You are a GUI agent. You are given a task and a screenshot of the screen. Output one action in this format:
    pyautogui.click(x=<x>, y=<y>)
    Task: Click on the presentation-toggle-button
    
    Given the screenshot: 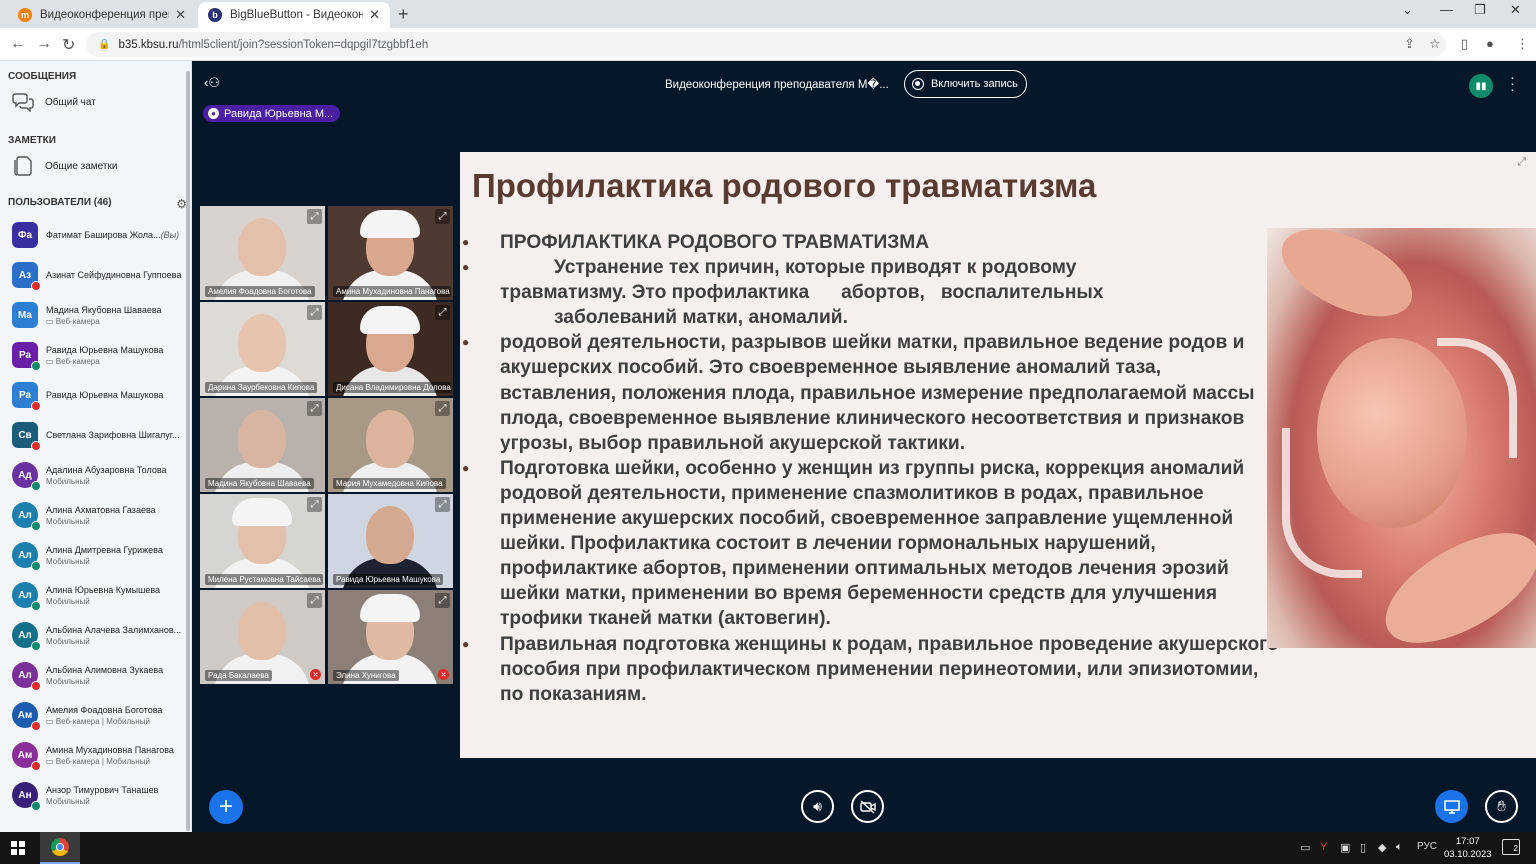 What is the action you would take?
    pyautogui.click(x=1451, y=806)
    